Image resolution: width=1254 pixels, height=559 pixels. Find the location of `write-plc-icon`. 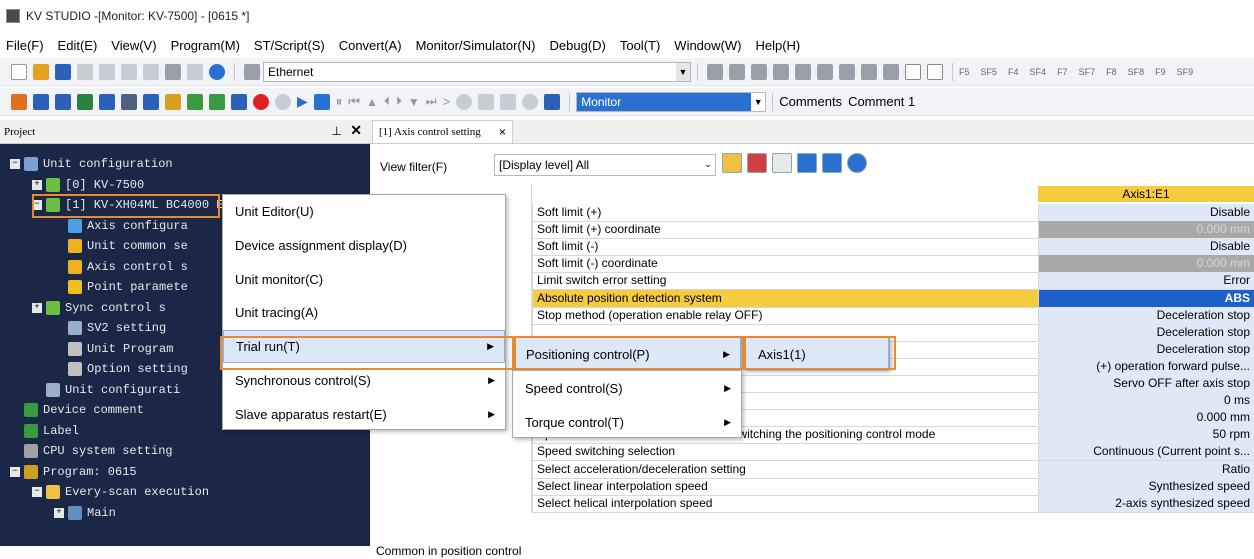

write-plc-icon is located at coordinates (759, 71).